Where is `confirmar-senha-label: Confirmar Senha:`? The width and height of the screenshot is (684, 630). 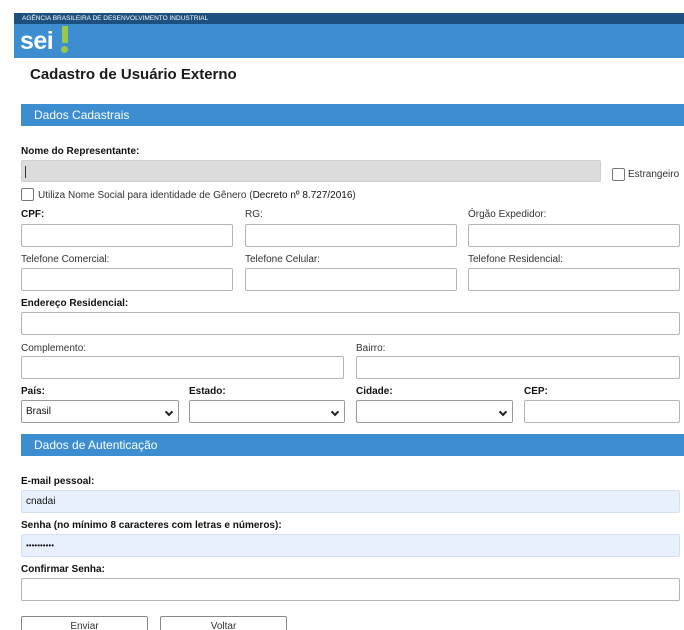 confirmar-senha-label: Confirmar Senha: is located at coordinates (63, 569).